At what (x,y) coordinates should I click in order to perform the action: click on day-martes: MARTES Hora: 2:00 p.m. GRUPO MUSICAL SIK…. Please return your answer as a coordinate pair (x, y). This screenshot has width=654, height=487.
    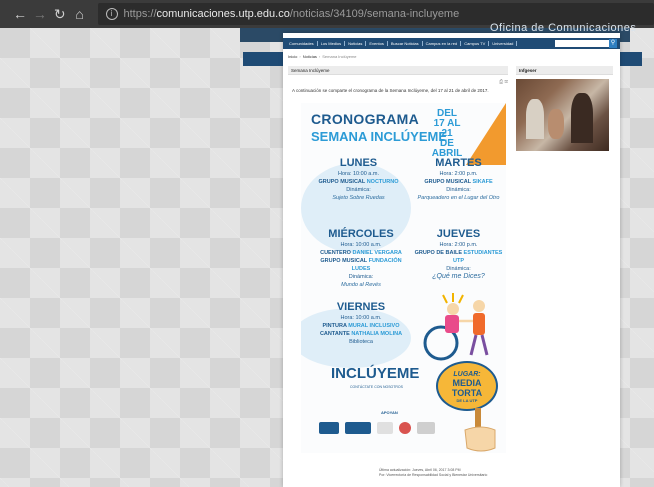
    Looking at the image, I should click on (458, 179).